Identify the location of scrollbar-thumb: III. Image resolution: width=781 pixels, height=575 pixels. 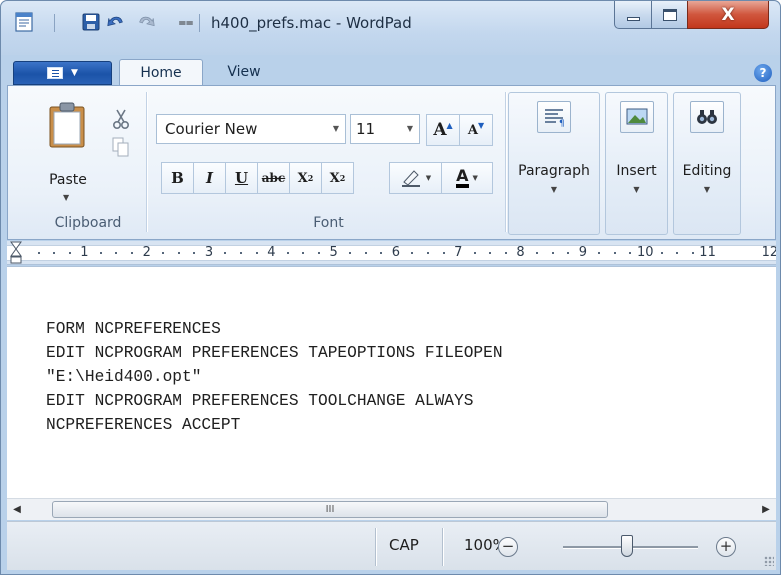
(330, 509).